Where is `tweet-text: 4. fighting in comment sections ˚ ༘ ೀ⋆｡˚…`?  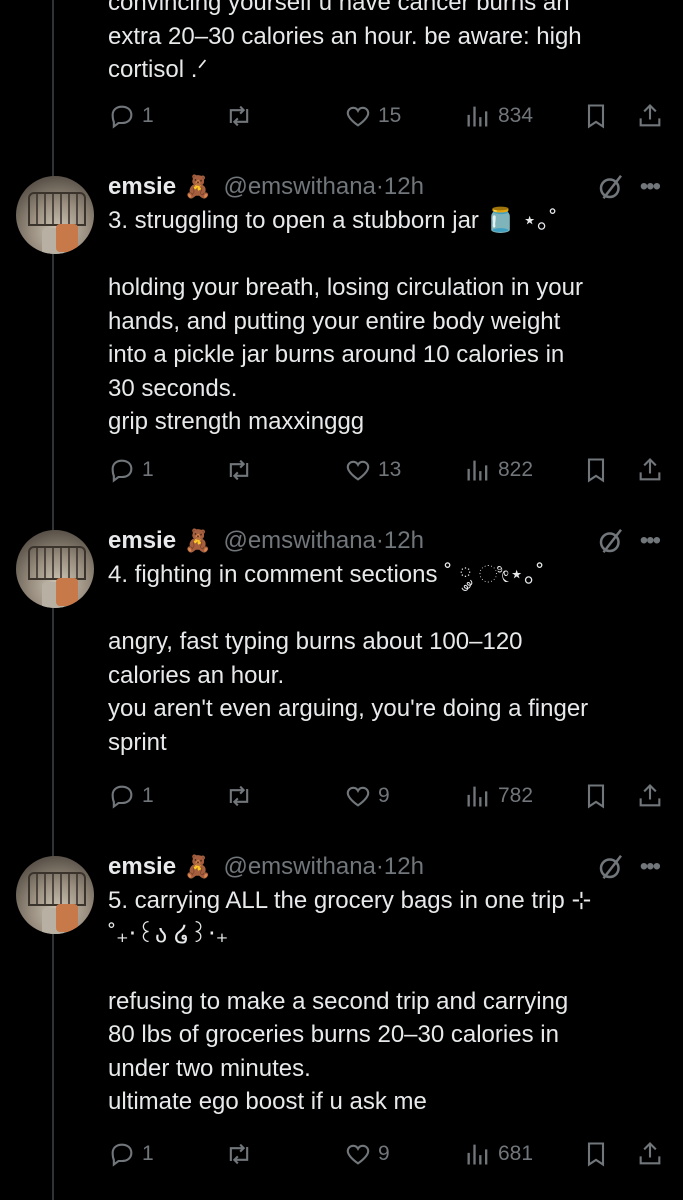
tweet-text: 4. fighting in comment sections ˚ ༘ ೀ⋆｡˚… is located at coordinates (348, 658).